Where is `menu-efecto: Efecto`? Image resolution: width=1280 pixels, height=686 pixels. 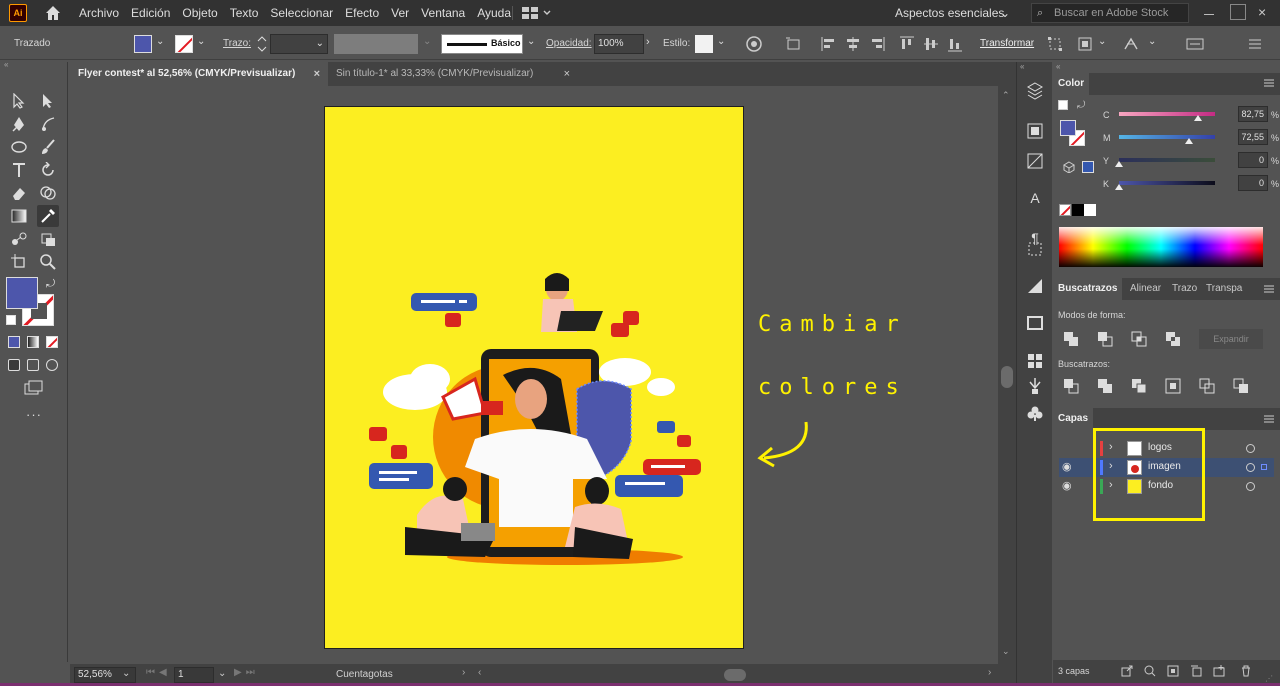
menu-efecto: Efecto is located at coordinates (362, 13).